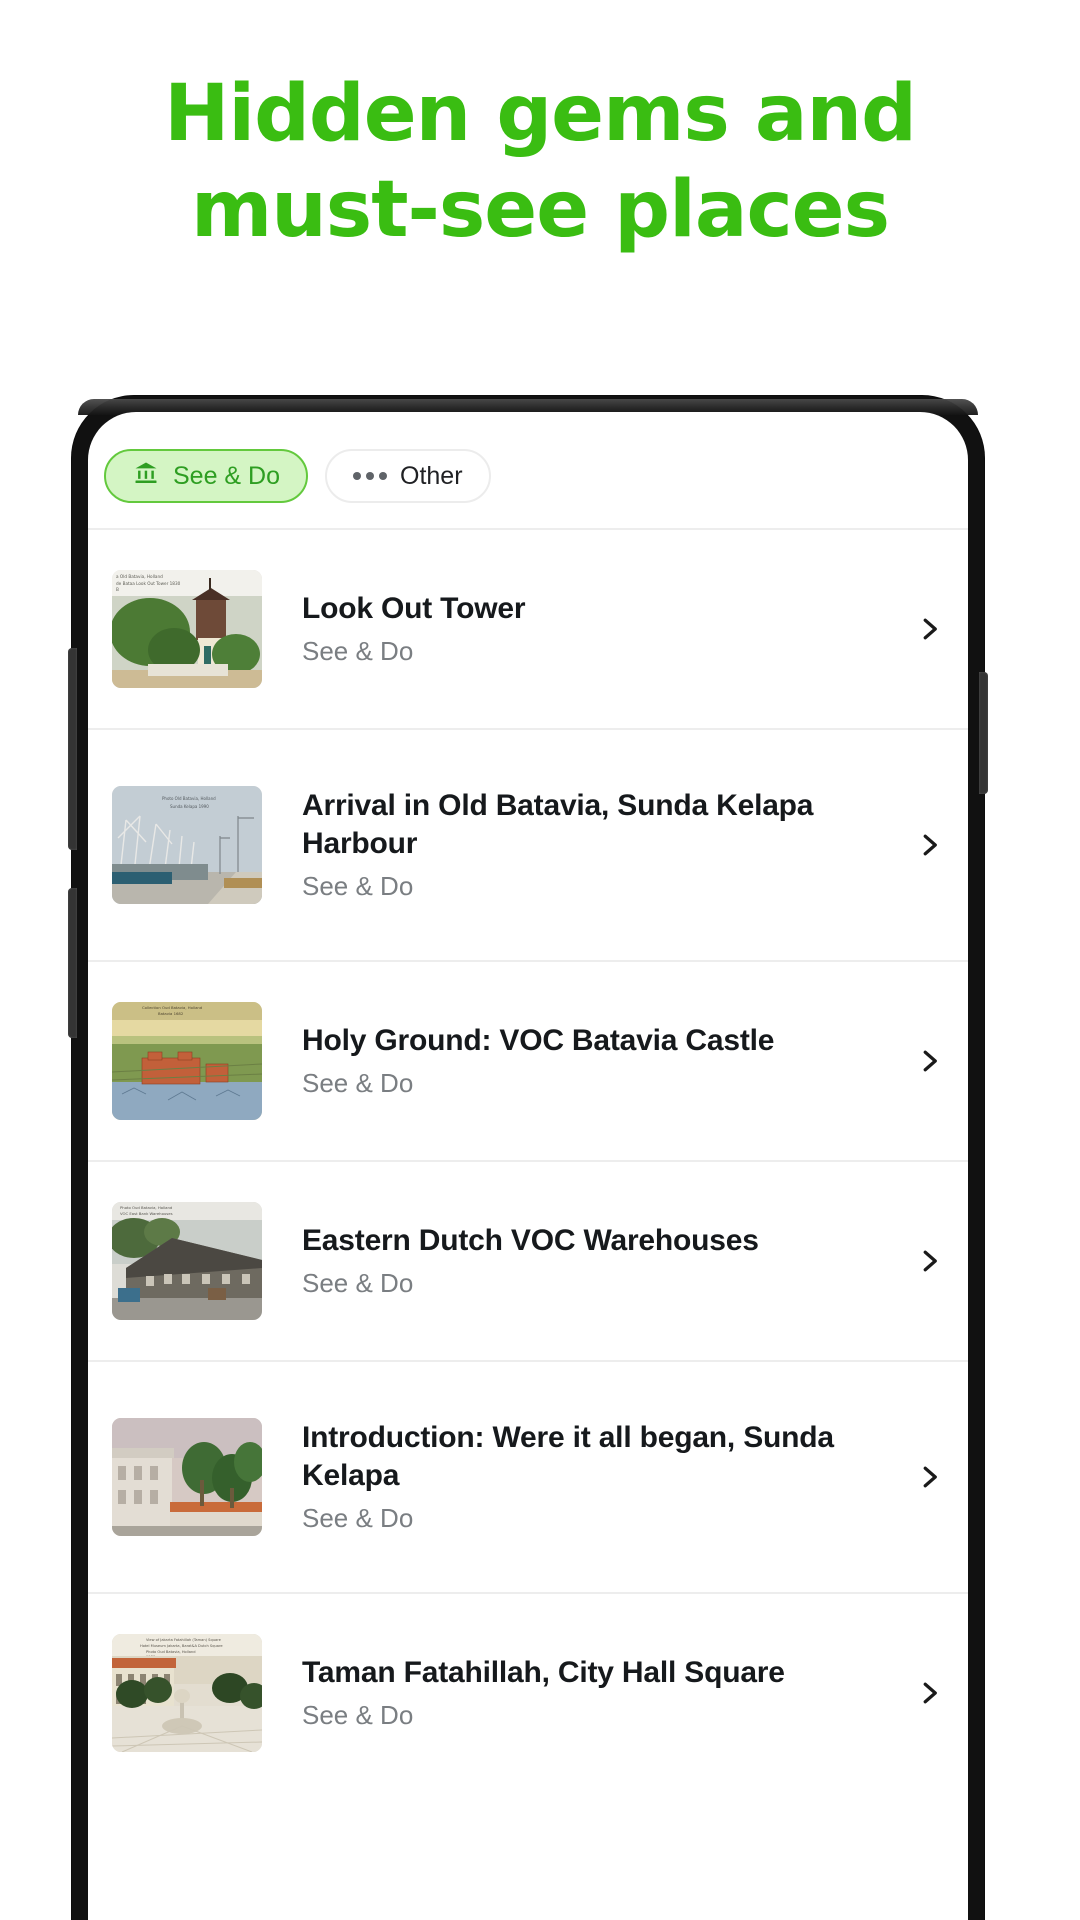 The height and width of the screenshot is (1920, 1080). Describe the element at coordinates (540, 210) in the screenshot. I see `page-title-line-2: must-see places` at that location.